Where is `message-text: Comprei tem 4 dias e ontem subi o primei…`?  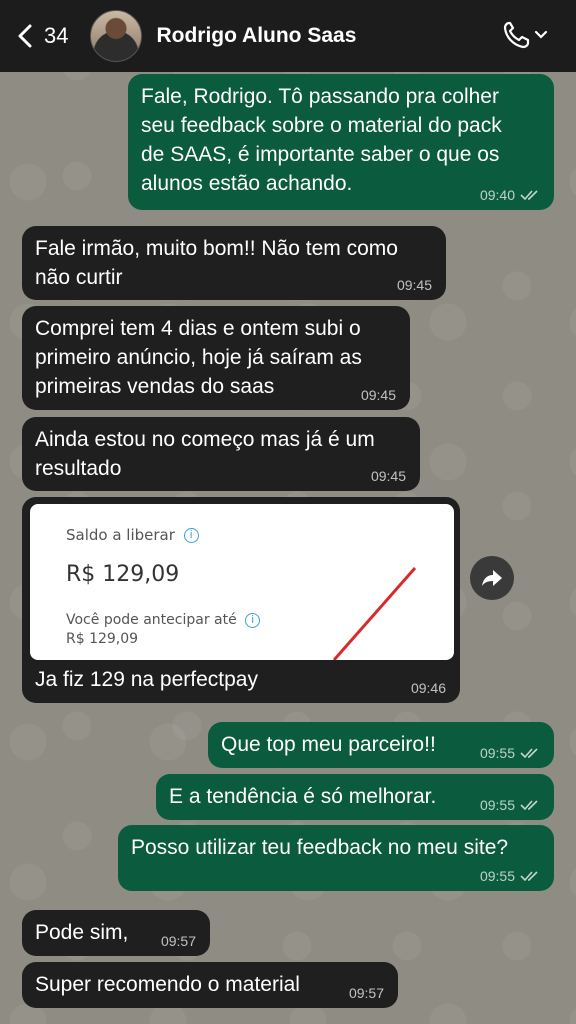
message-text: Comprei tem 4 dias e ontem subi o primei… is located at coordinates (198, 357).